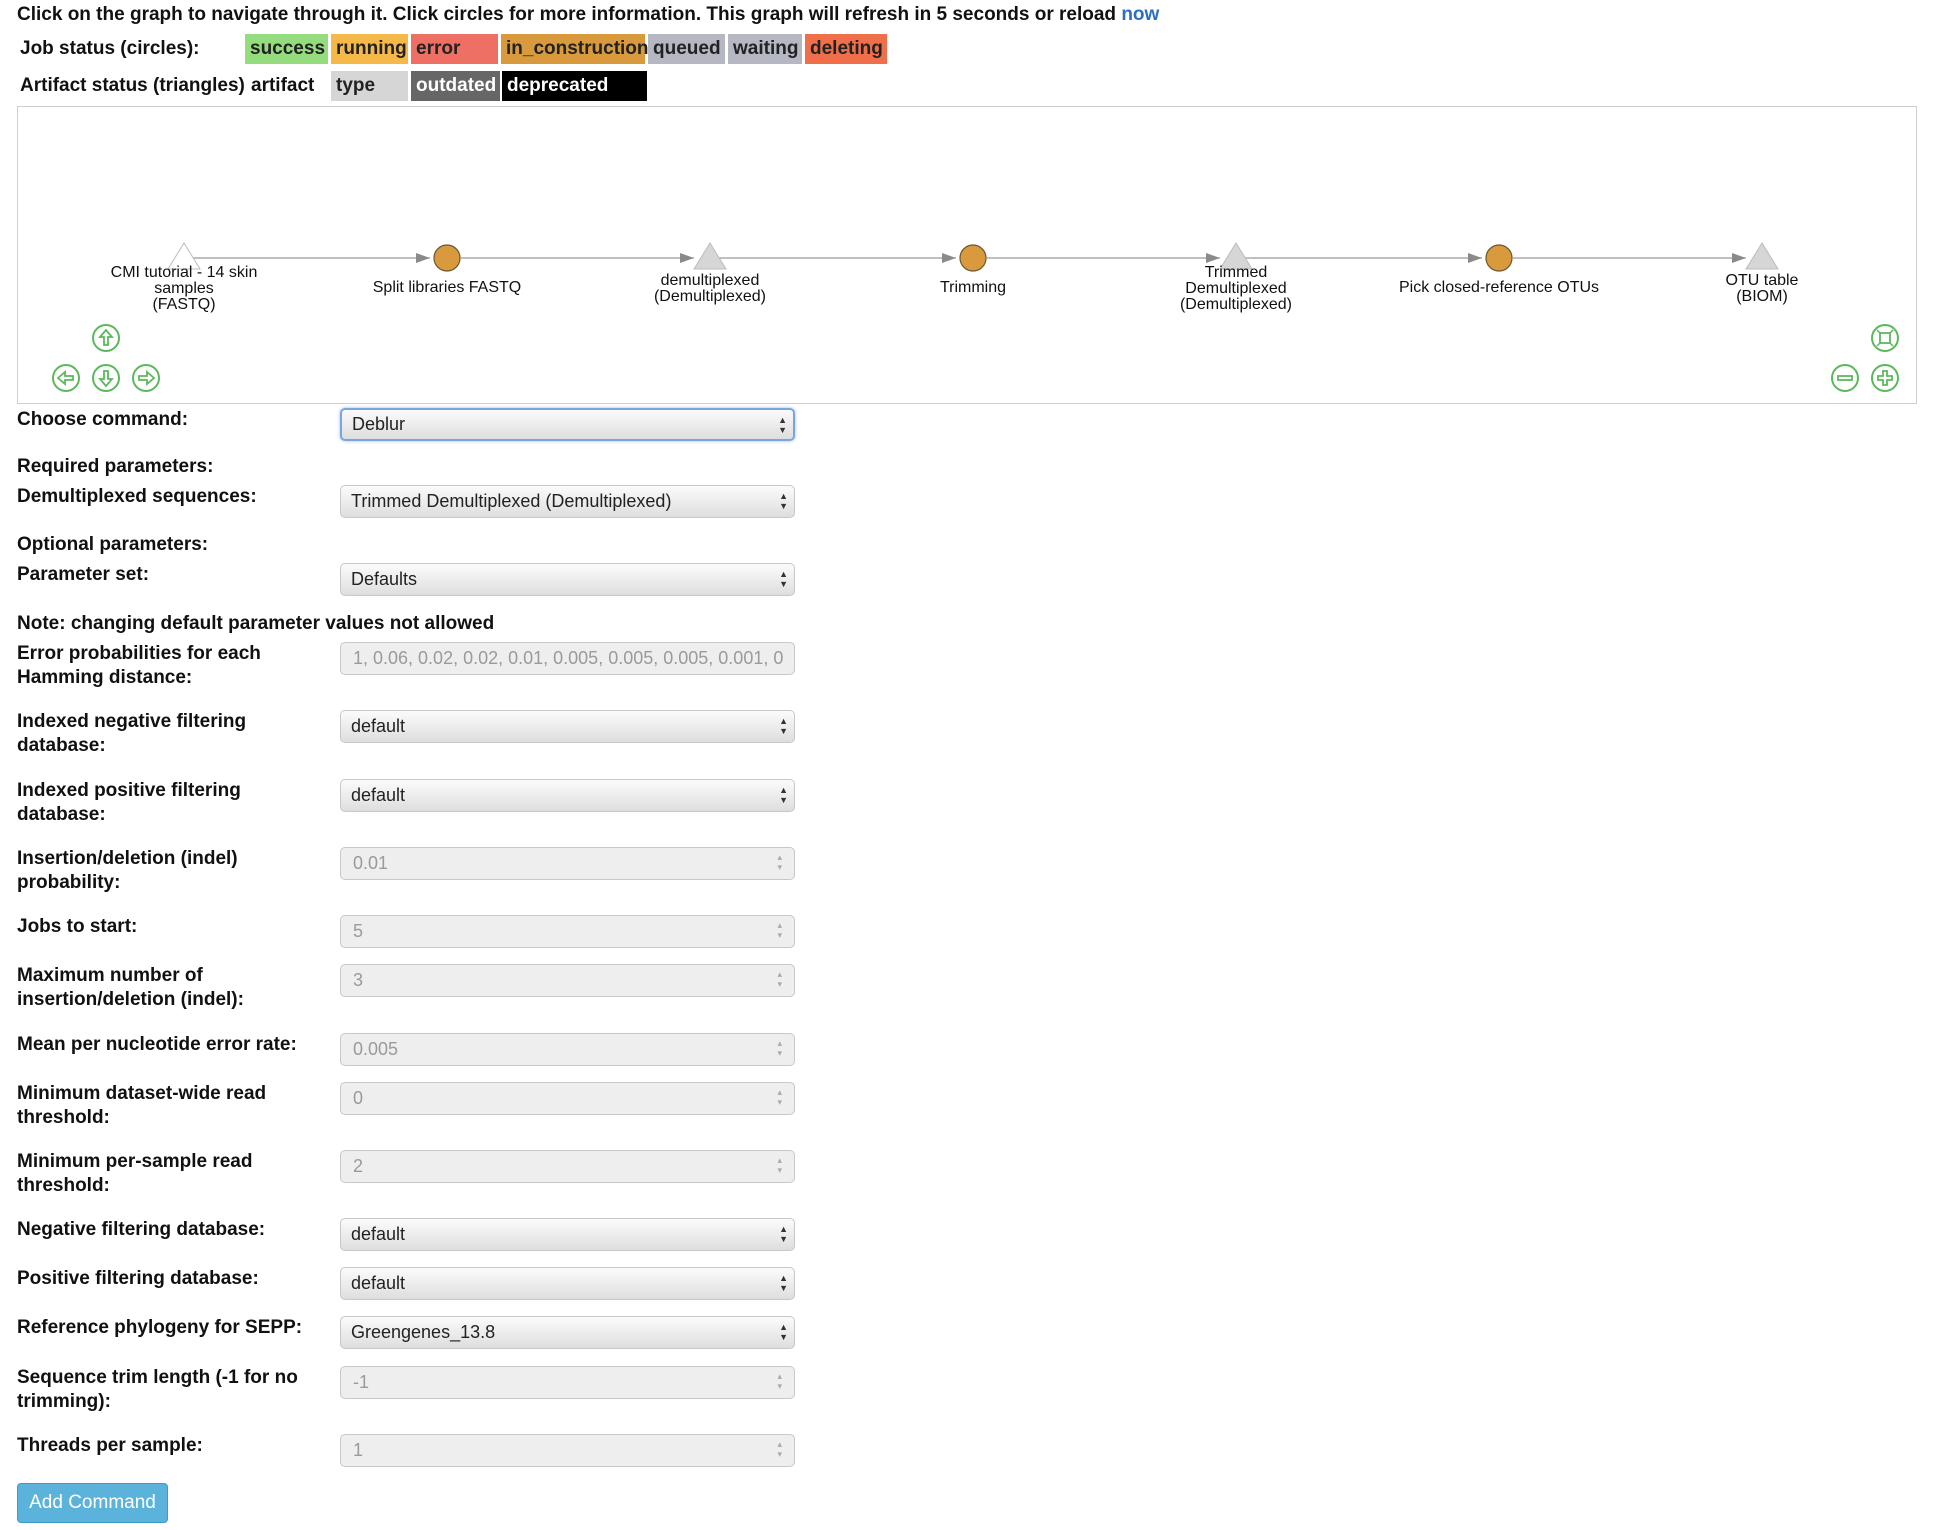 The width and height of the screenshot is (1938, 1530). Describe the element at coordinates (142, 1105) in the screenshot. I see `param-label: Minimum dataset-wide read threshold:` at that location.